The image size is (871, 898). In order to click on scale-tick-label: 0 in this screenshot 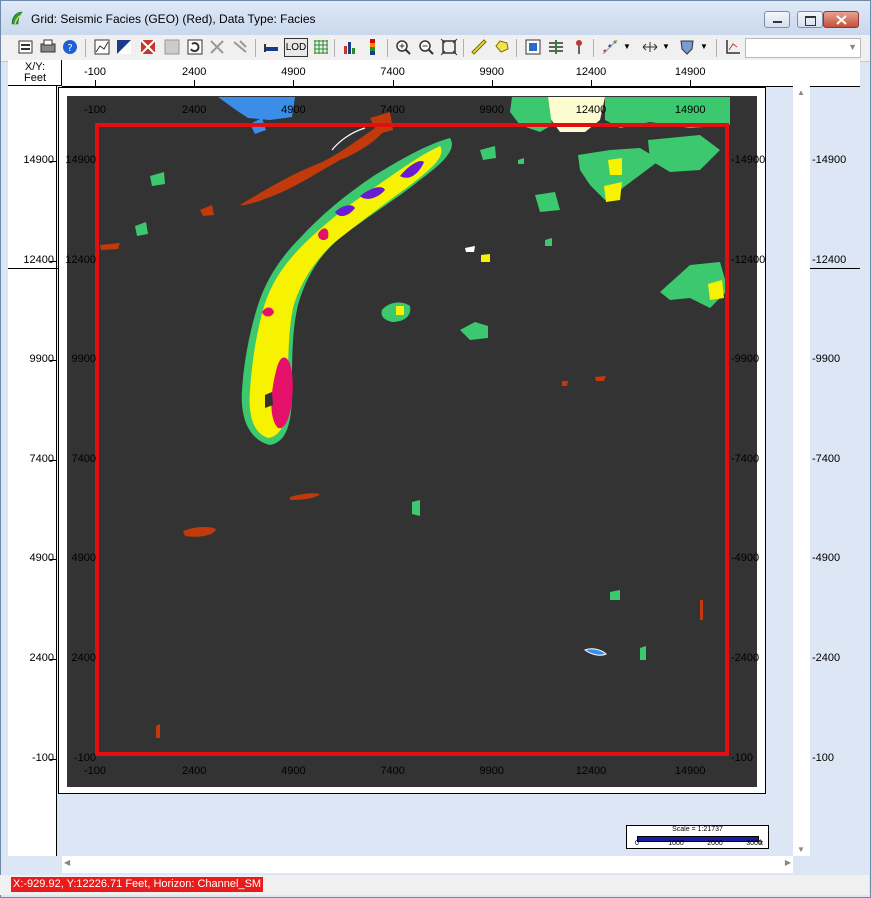, I will do `click(637, 843)`.